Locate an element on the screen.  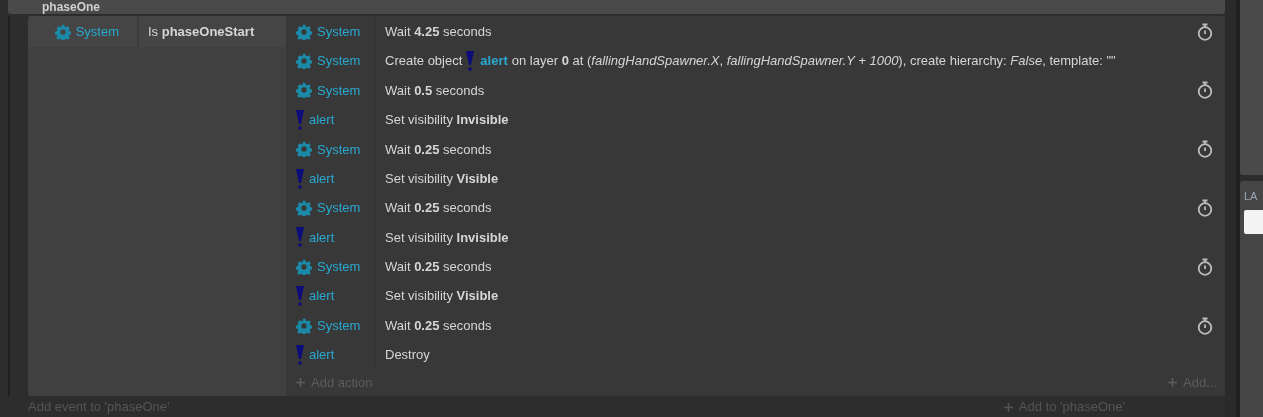
action-text: Destroy is located at coordinates (407, 355).